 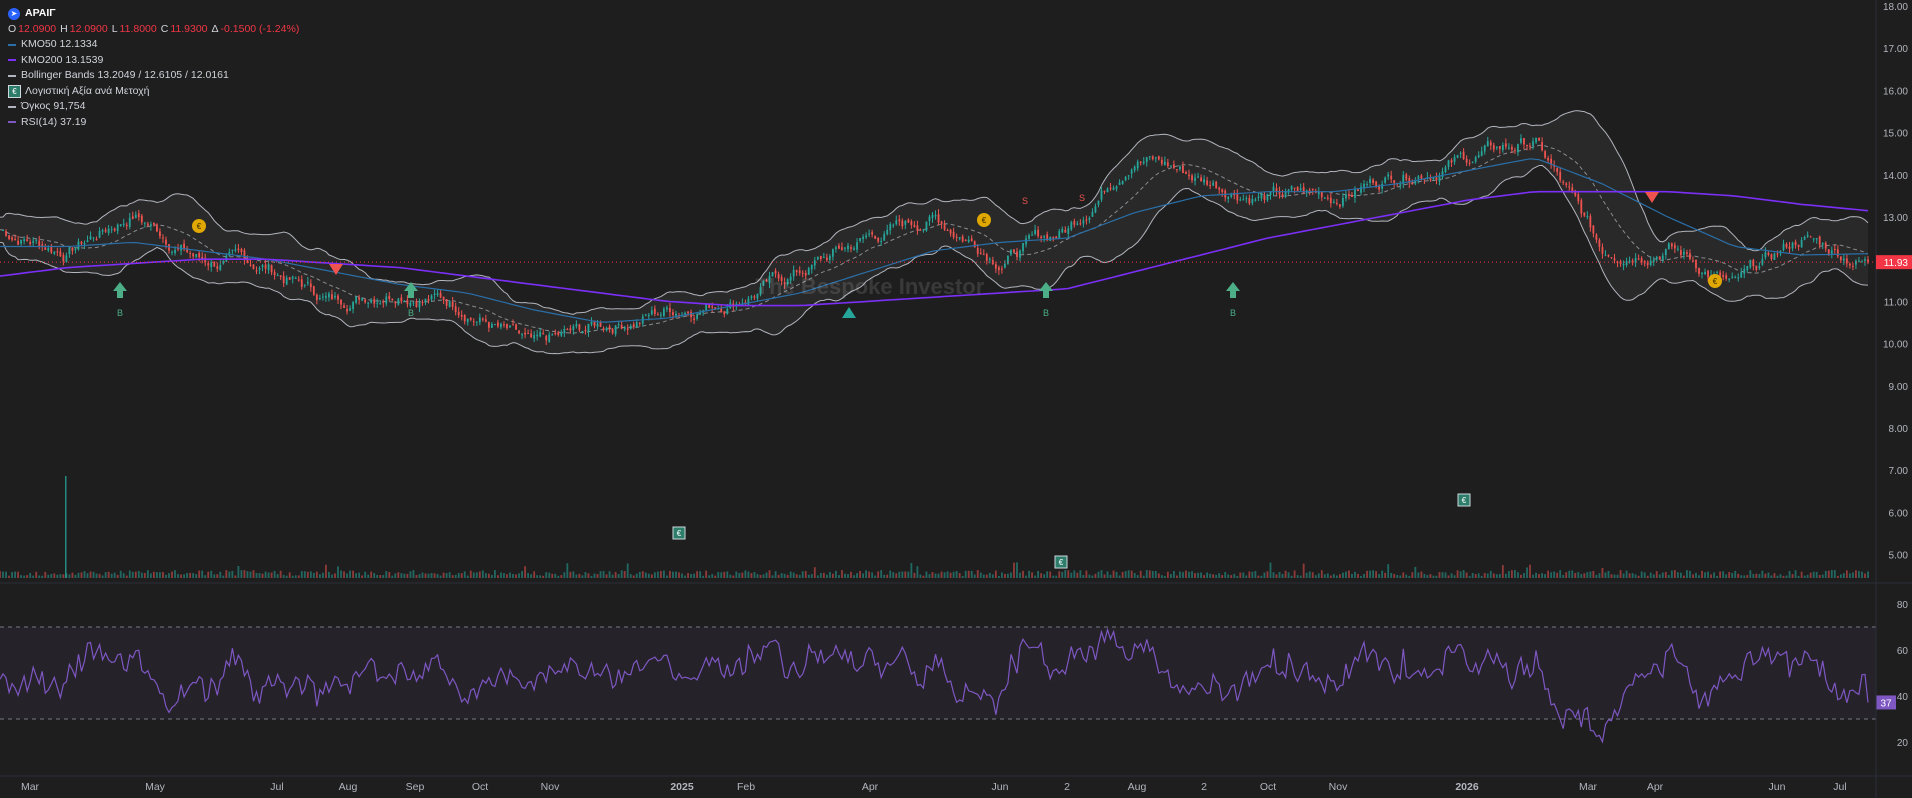 I want to click on legend-rsi: RSI(14) 37.19, so click(x=155, y=123).